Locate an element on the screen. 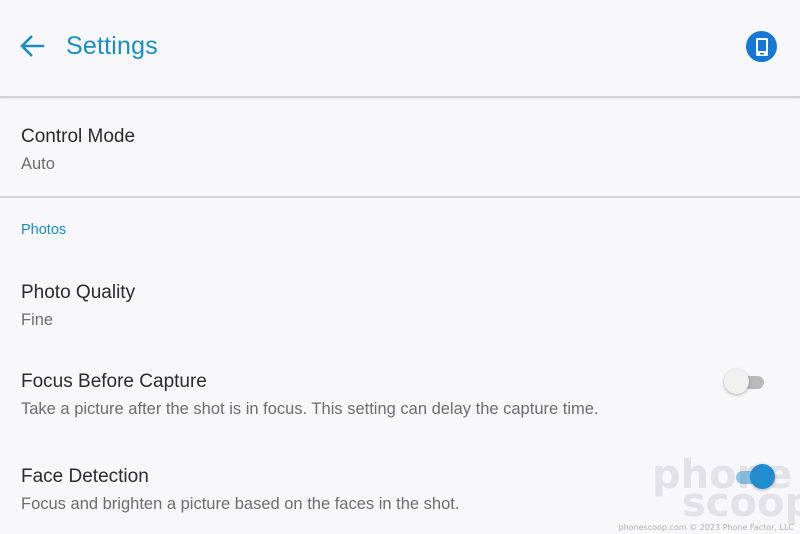  setting-photo-quality: Photo Quality Fine is located at coordinates (410, 306).